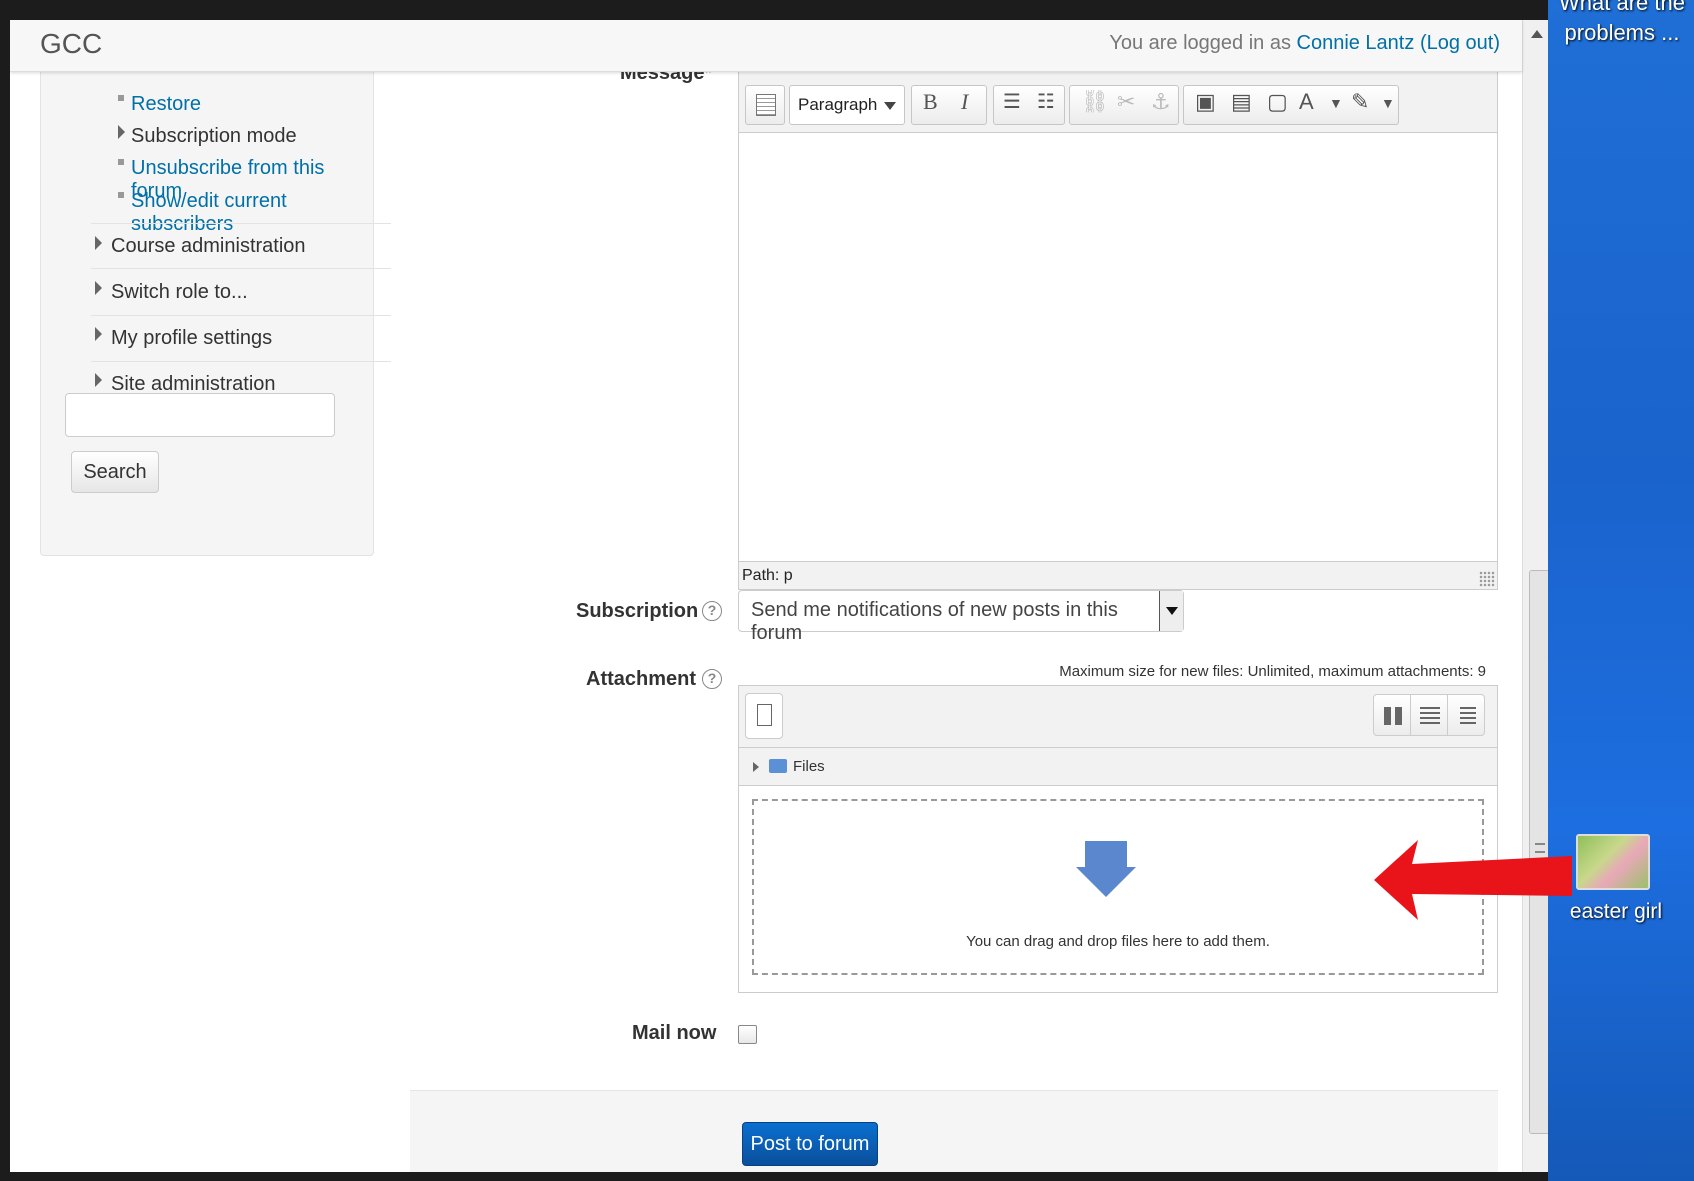  I want to click on font-color-icon: A, so click(1306, 102).